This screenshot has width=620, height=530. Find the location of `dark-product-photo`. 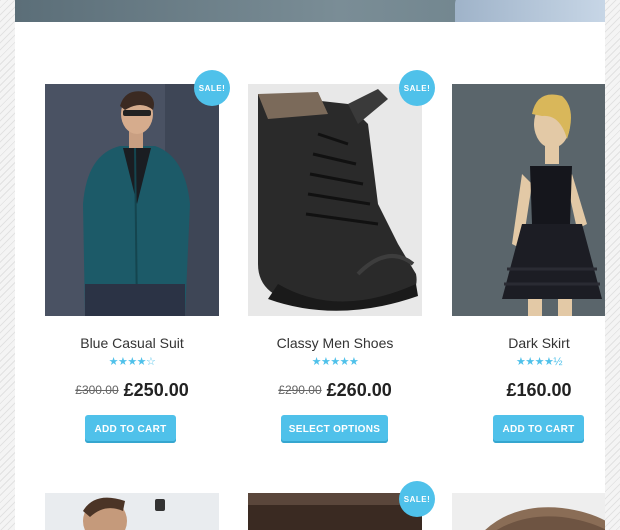

dark-product-photo is located at coordinates (335, 511).